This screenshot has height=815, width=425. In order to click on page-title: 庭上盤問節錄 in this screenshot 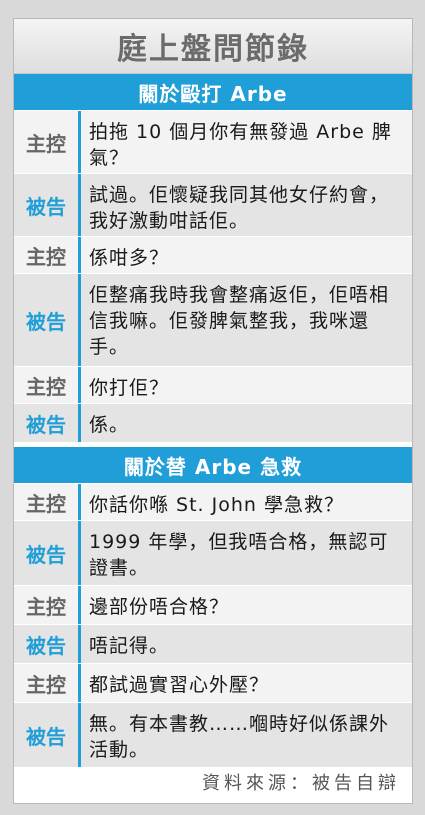, I will do `click(213, 46)`.